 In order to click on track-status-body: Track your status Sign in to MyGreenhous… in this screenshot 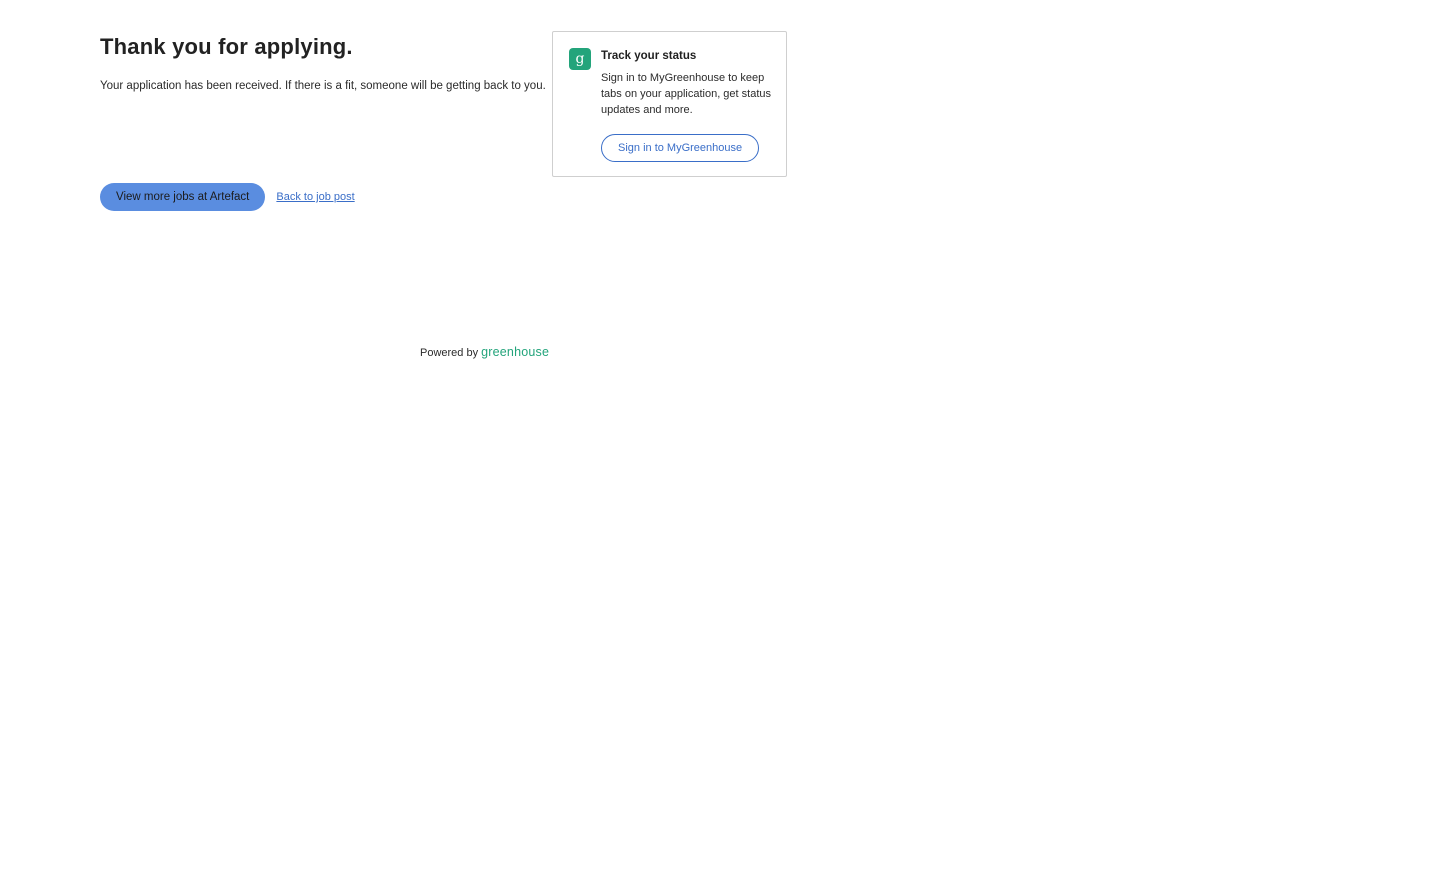, I will do `click(687, 105)`.